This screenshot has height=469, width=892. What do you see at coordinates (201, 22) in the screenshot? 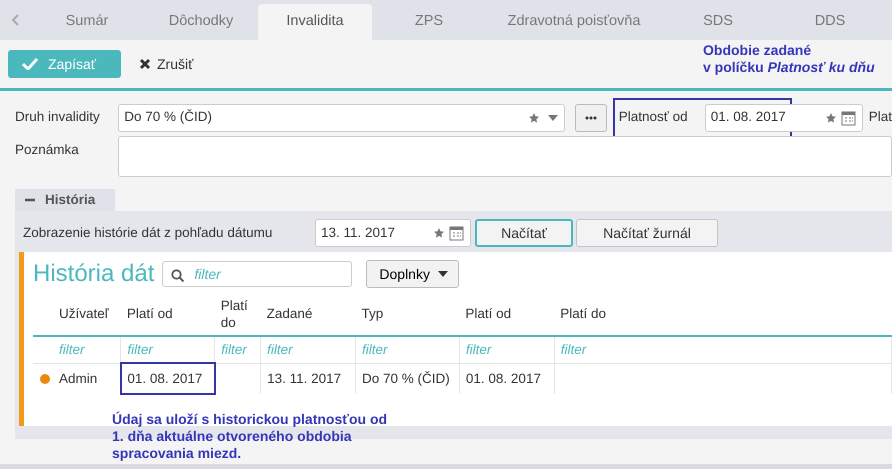
I see `tab: Dôchodky` at bounding box center [201, 22].